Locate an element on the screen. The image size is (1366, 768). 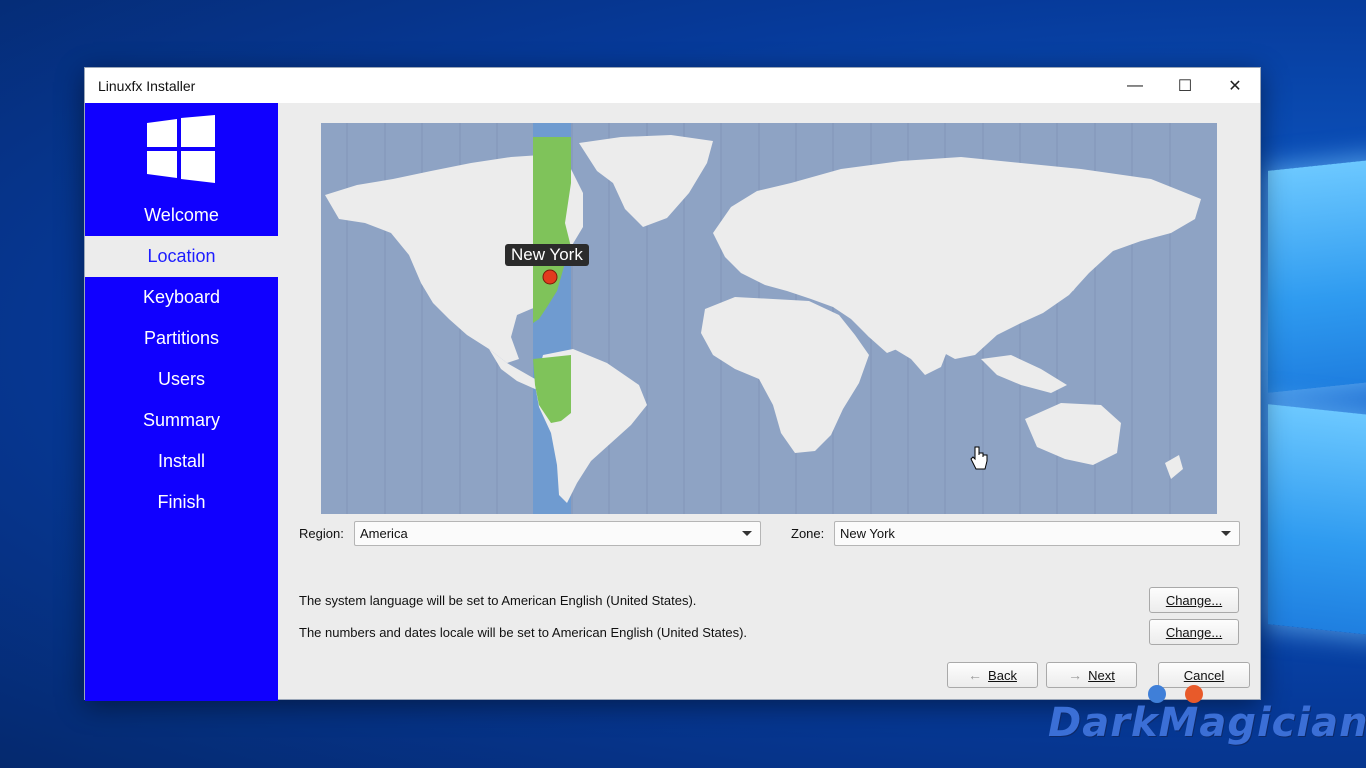
windows-logo-icon is located at coordinates (181, 149).